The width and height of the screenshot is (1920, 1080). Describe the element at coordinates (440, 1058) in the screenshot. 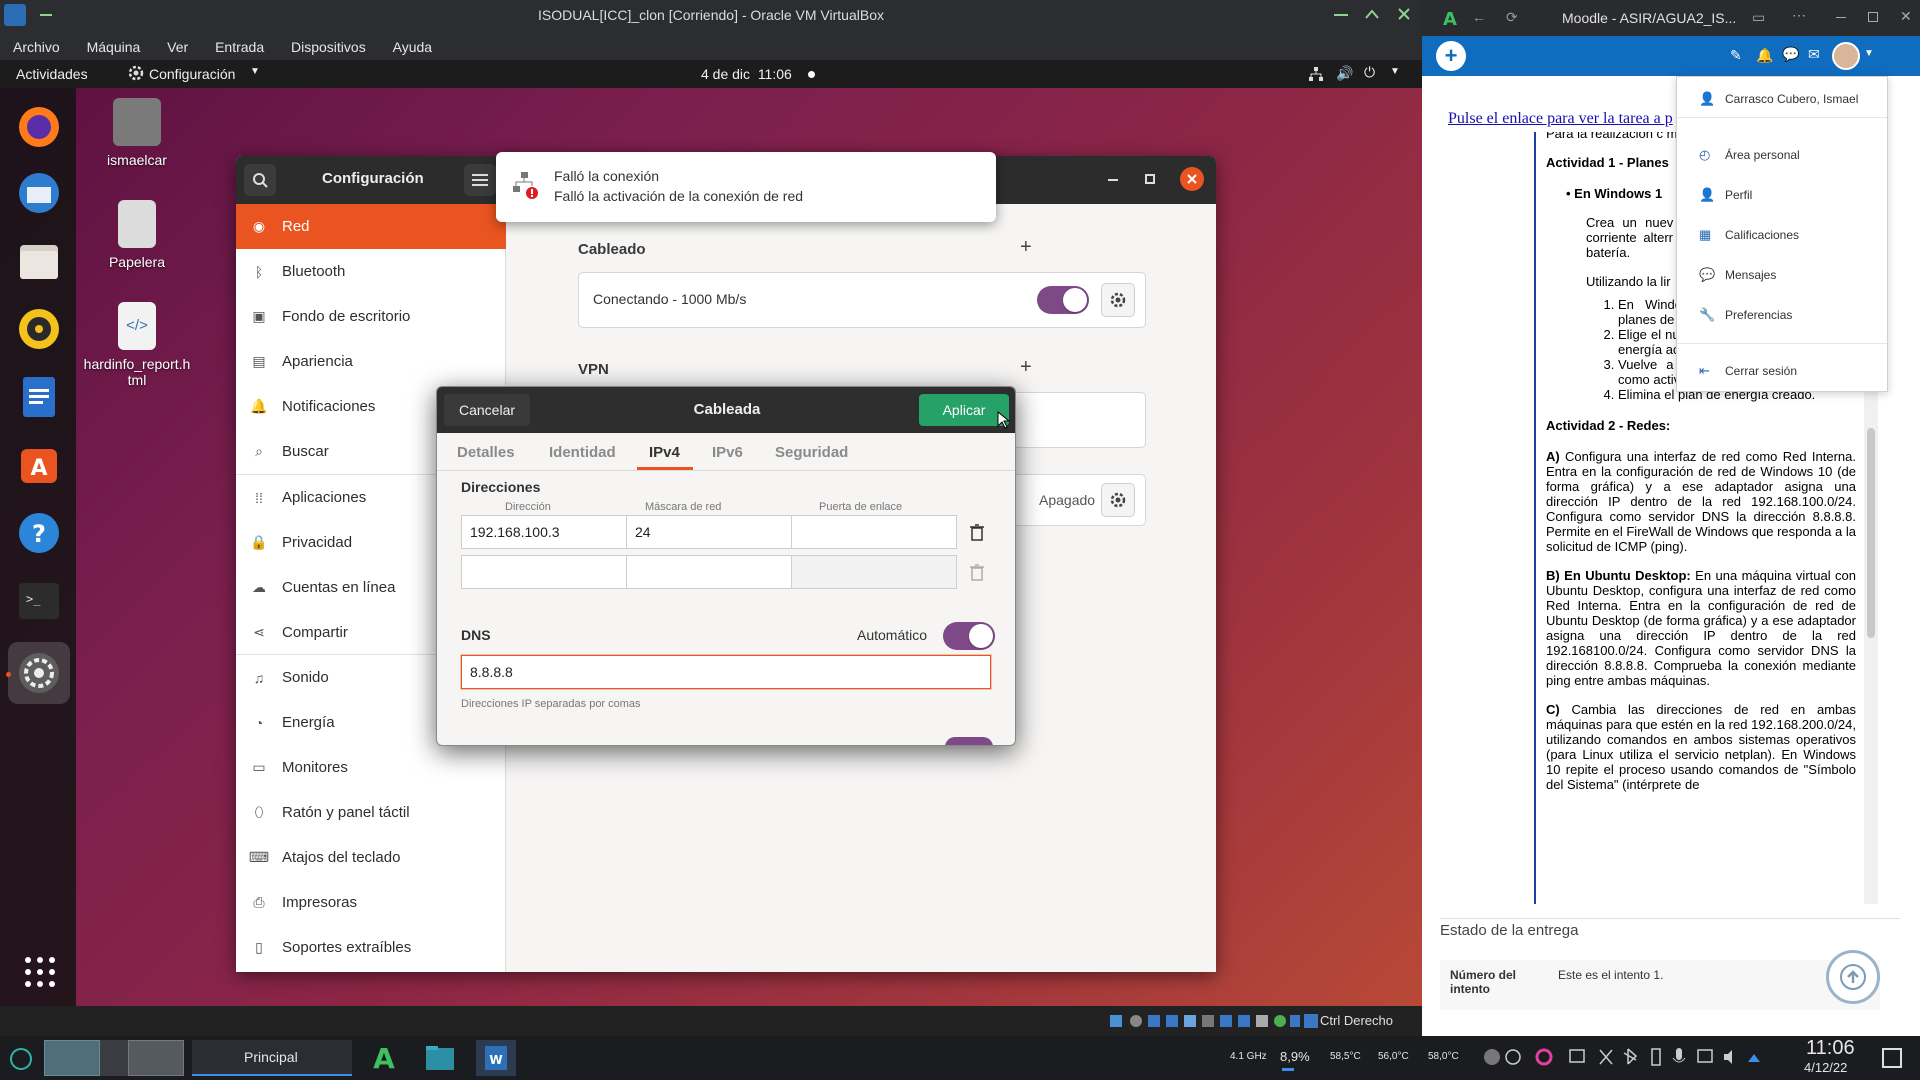

I see `file-manager-icon` at that location.